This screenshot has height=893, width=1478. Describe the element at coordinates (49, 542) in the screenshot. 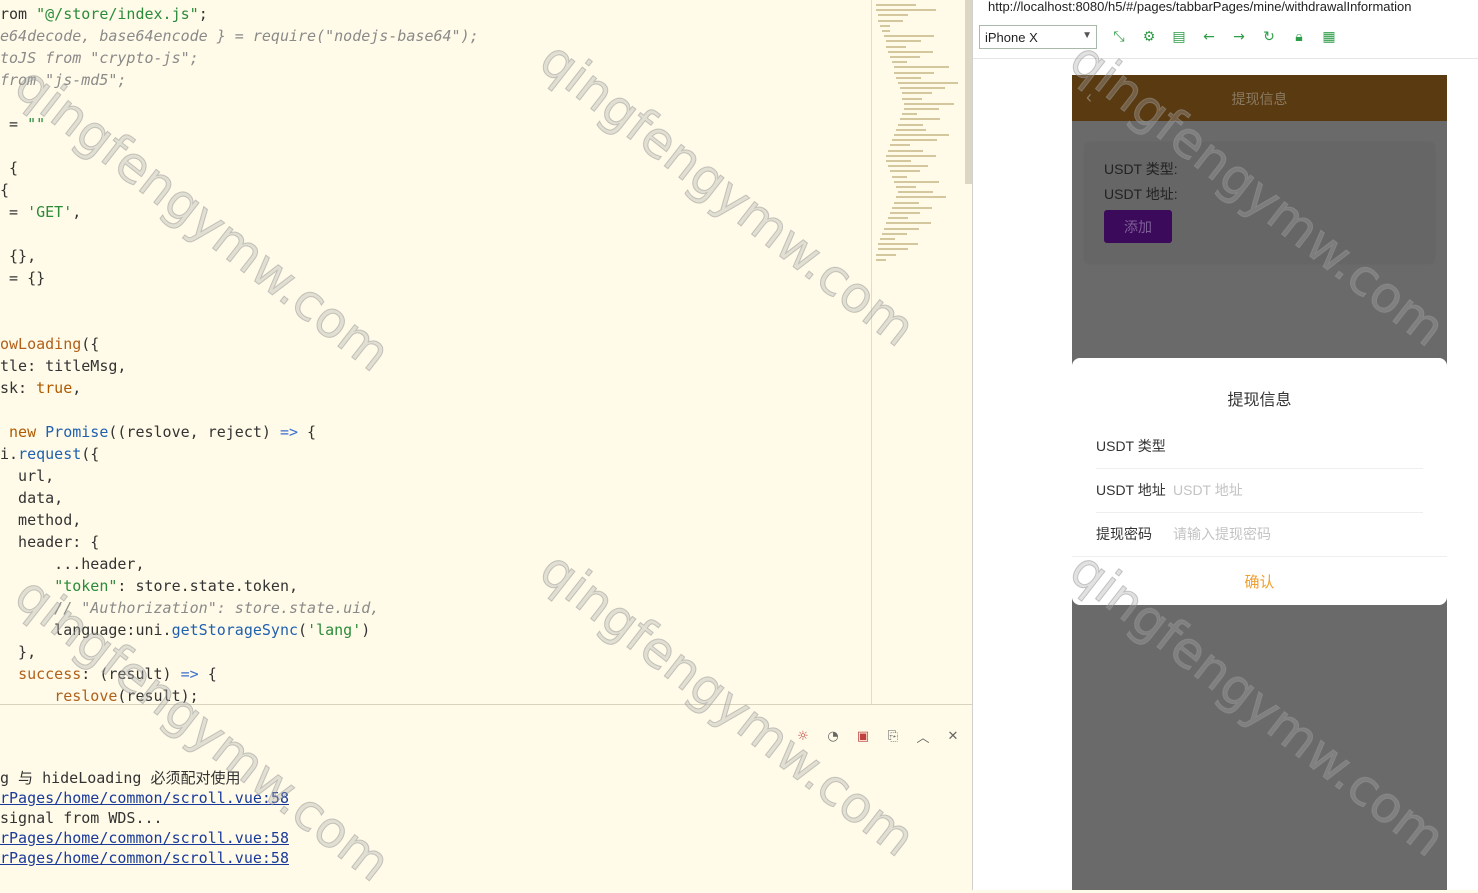

I see `code-line: header: {` at that location.